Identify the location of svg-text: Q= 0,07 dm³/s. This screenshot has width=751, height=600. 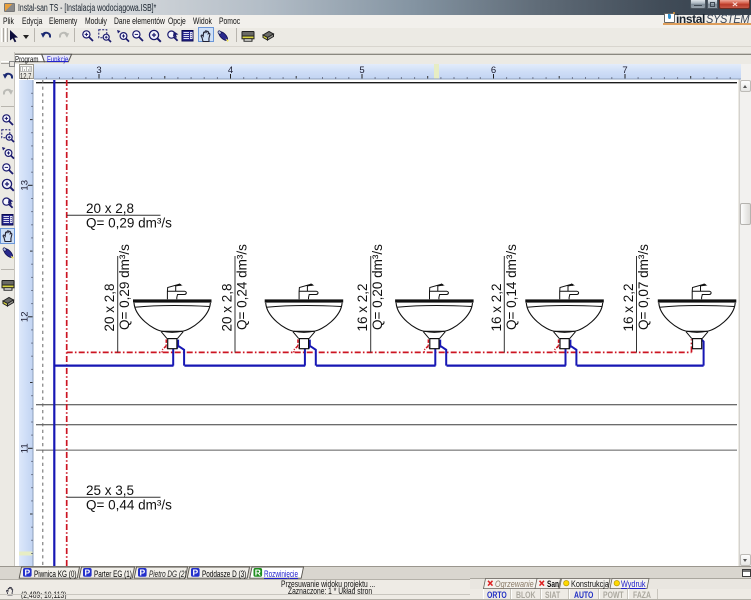
(643, 287).